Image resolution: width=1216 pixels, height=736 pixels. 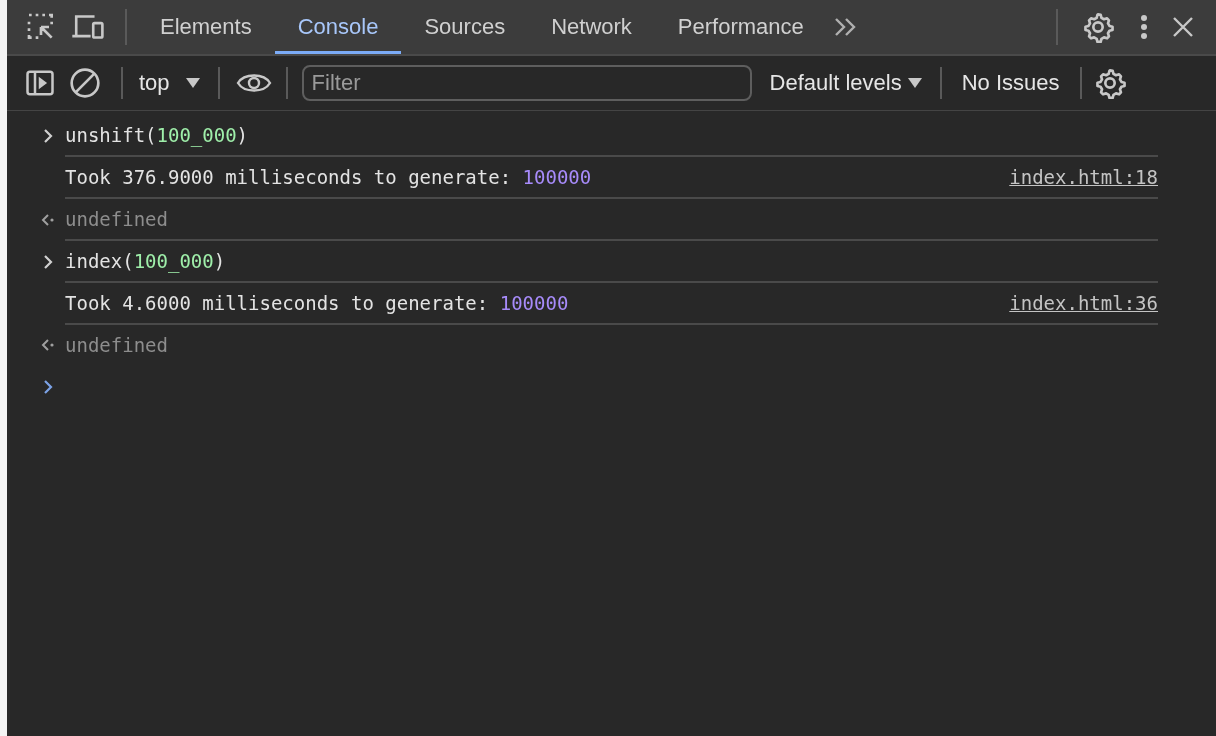 What do you see at coordinates (329, 177) in the screenshot?
I see `log-message: Took 376.9000 milliseconds to generate: 100000` at bounding box center [329, 177].